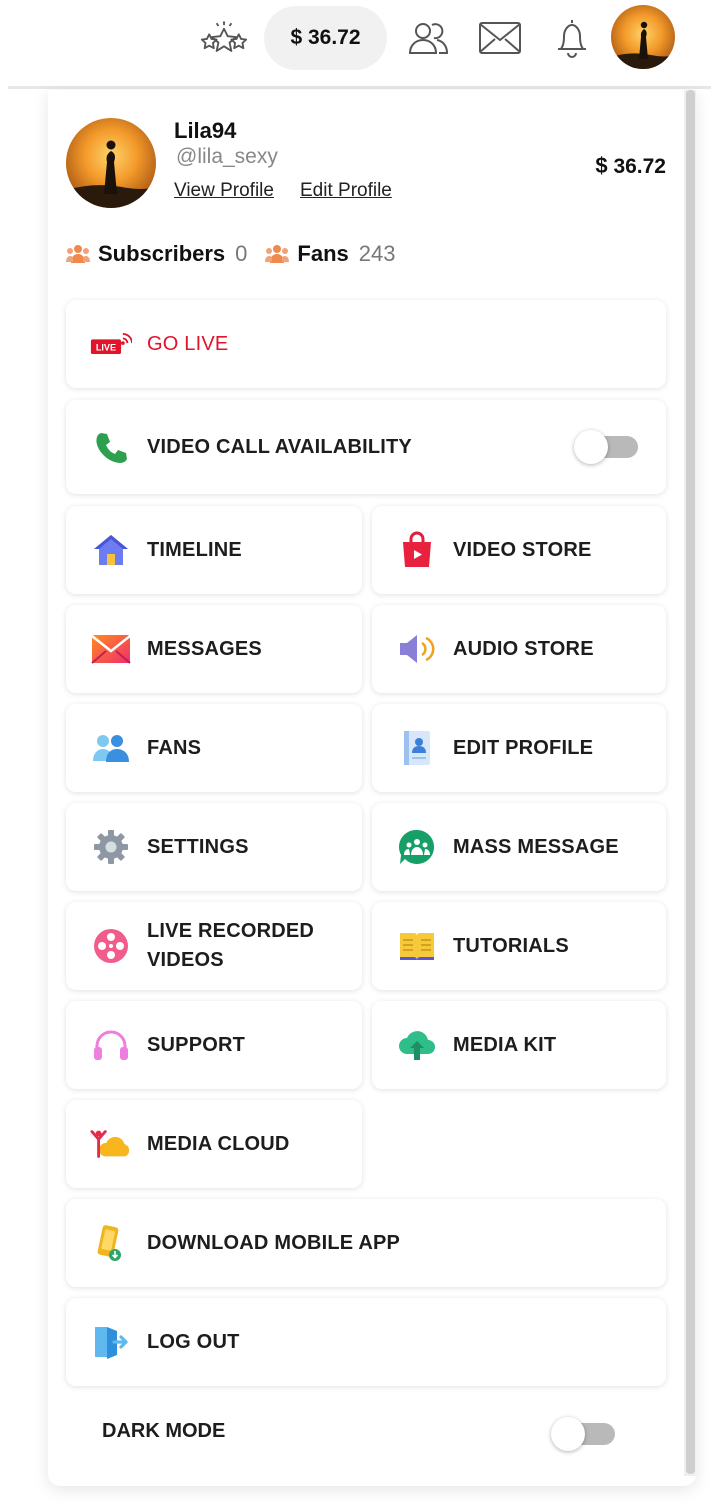  Describe the element at coordinates (174, 747) in the screenshot. I see `fans-menu-label: FANS` at that location.